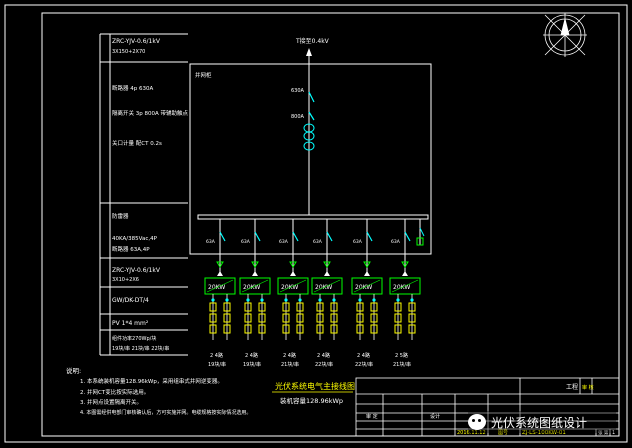 Image resolution: width=632 pixels, height=448 pixels. What do you see at coordinates (114, 392) in the screenshot?
I see `note-2: 2. 并网CT变比按实际选用。` at bounding box center [114, 392].